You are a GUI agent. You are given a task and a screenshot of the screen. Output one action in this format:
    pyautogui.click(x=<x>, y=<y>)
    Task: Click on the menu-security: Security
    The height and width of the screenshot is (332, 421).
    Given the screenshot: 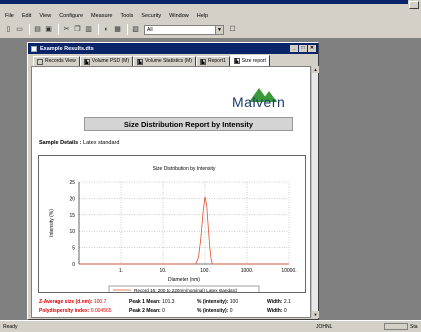 What is the action you would take?
    pyautogui.click(x=151, y=16)
    